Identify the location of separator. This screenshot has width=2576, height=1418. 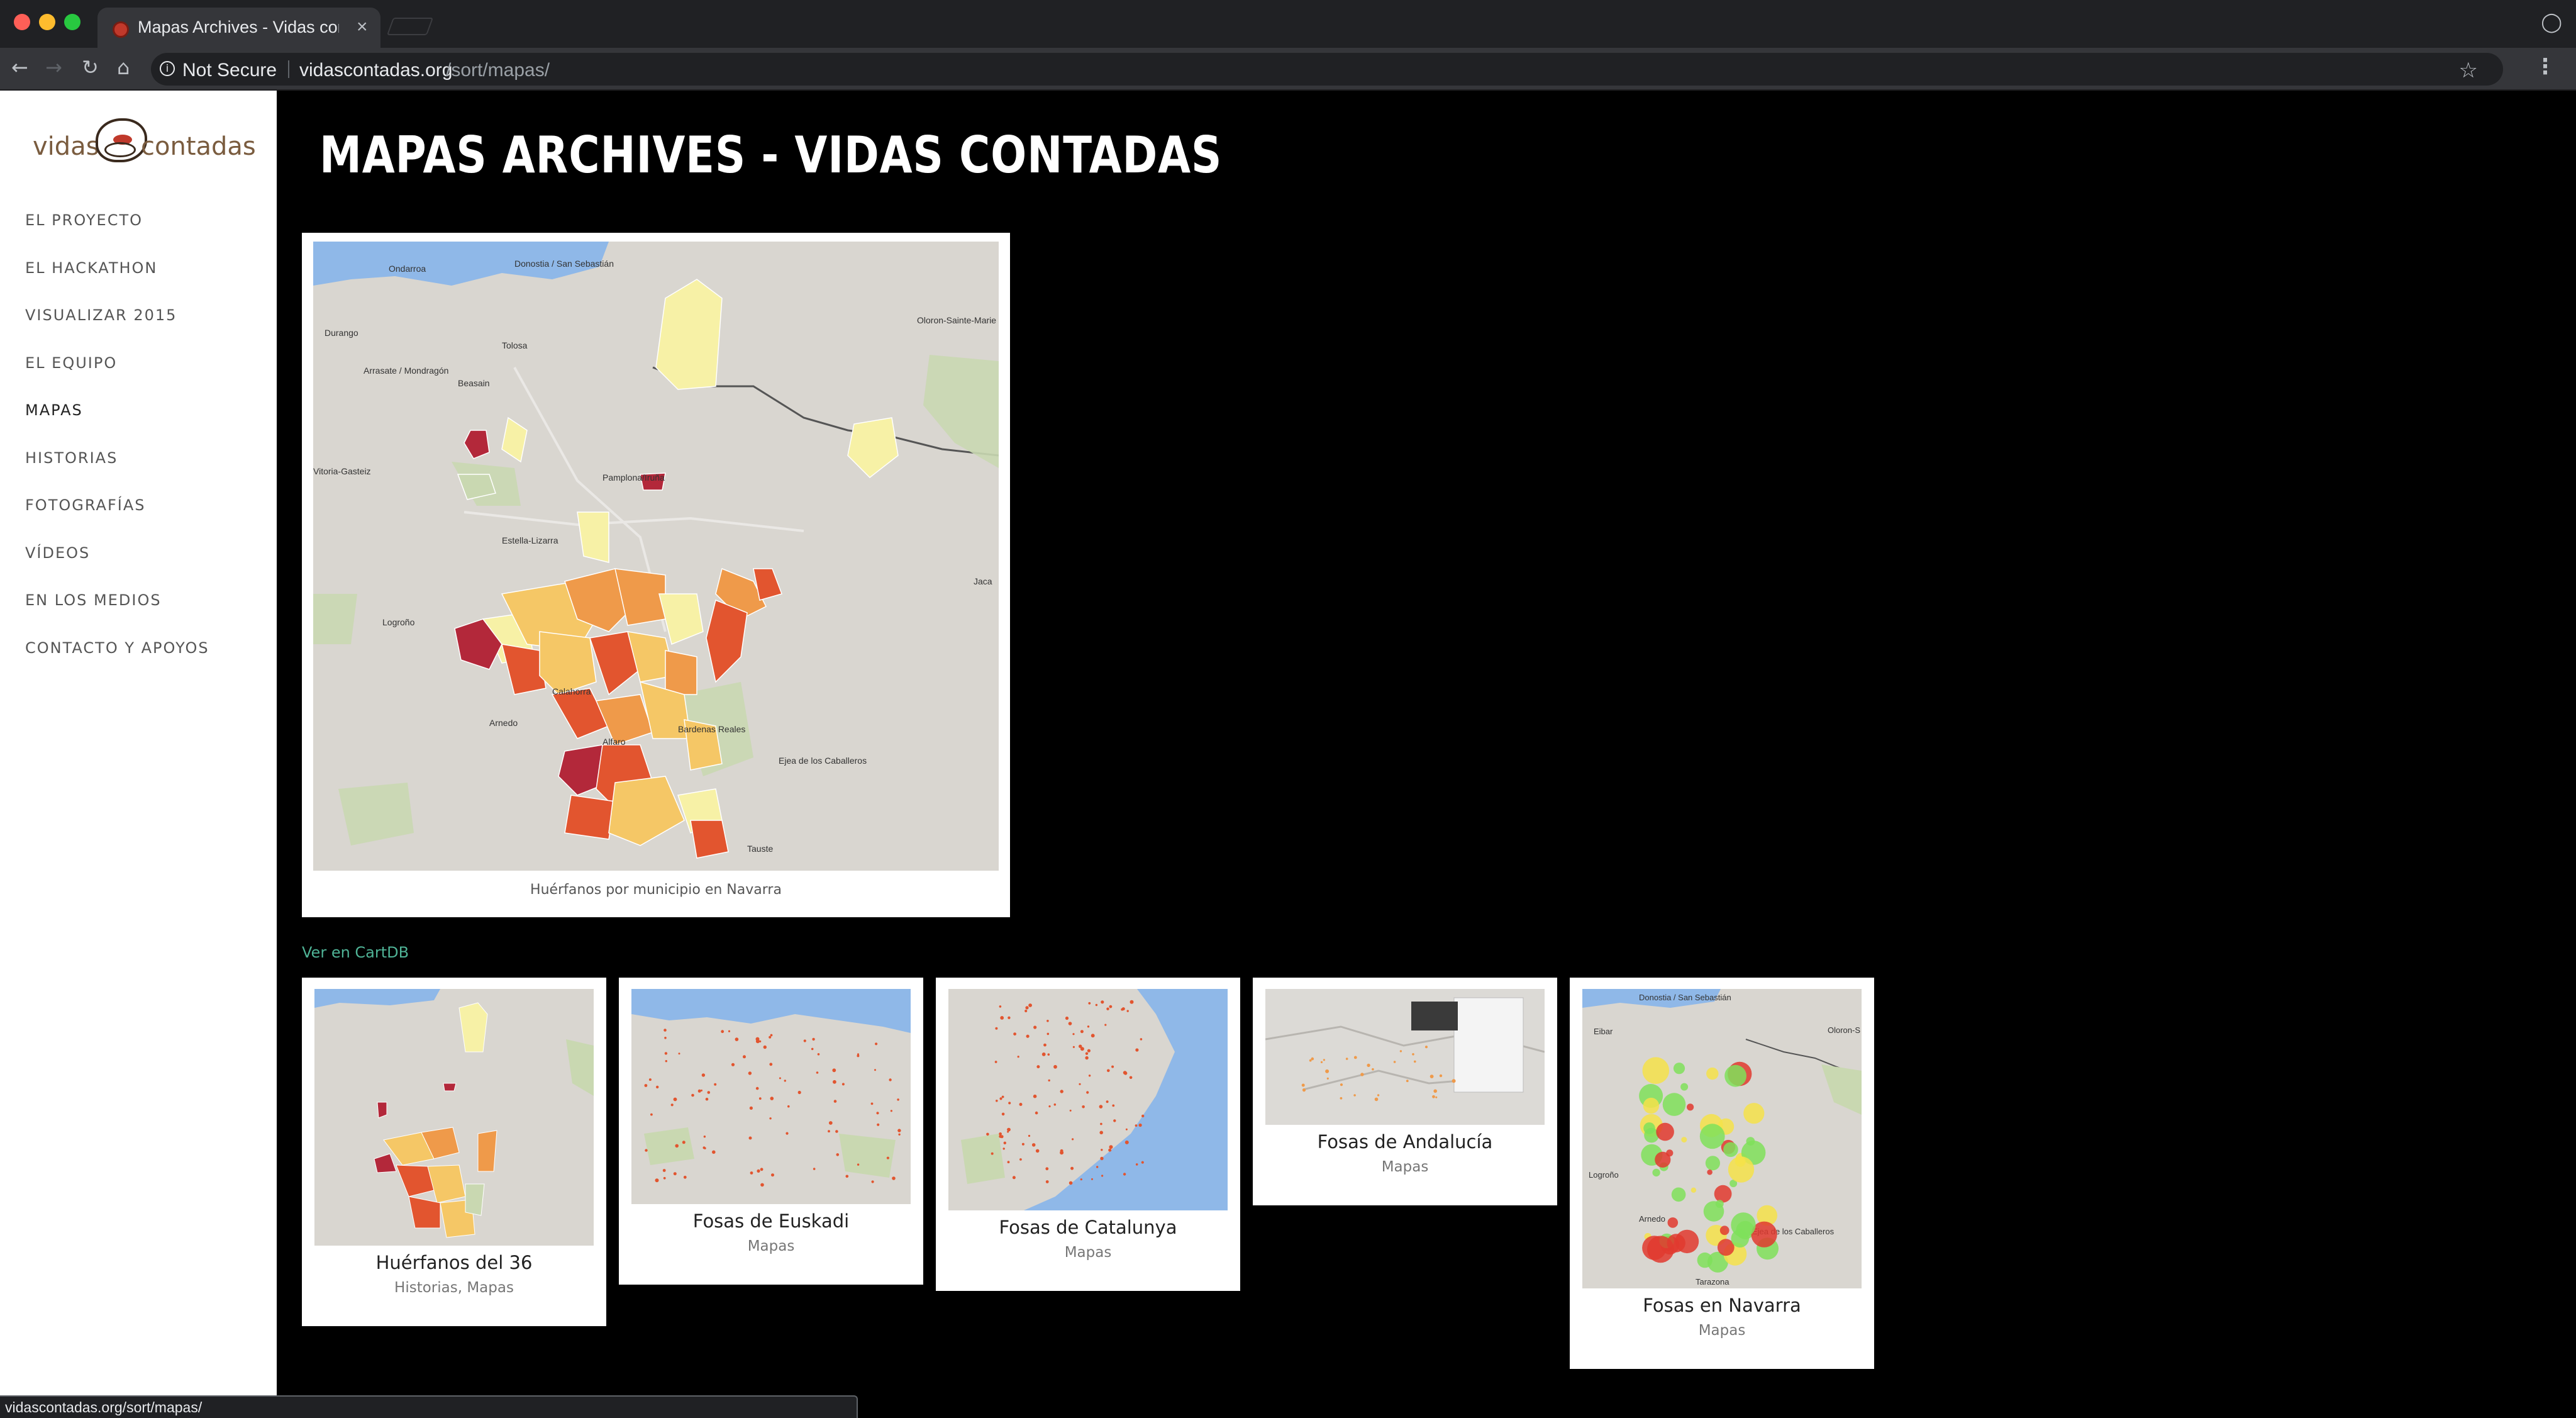
(288, 69).